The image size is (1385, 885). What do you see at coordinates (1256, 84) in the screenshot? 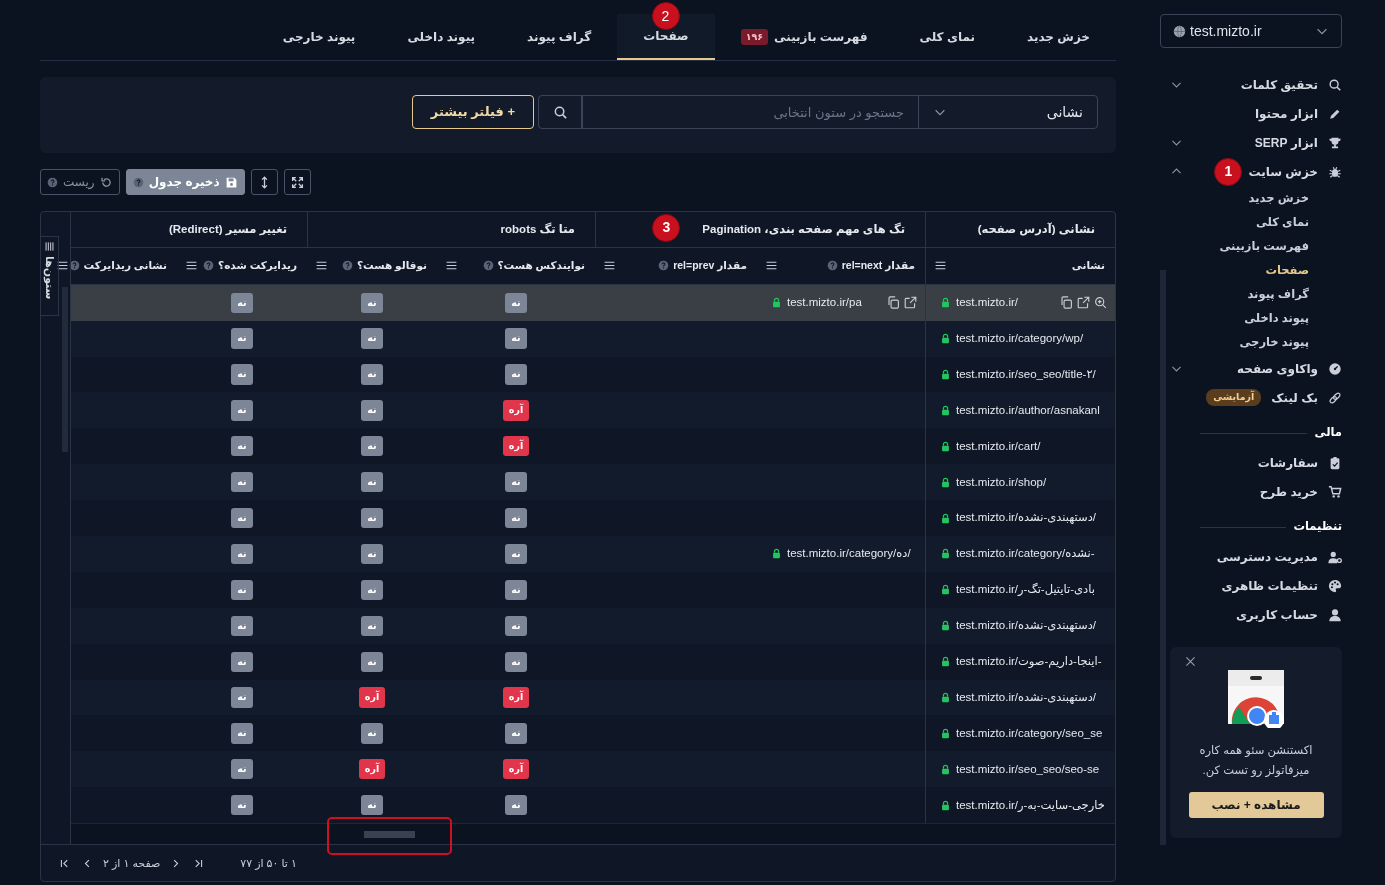
I see `sidebar-item: تحقیق کلمات` at bounding box center [1256, 84].